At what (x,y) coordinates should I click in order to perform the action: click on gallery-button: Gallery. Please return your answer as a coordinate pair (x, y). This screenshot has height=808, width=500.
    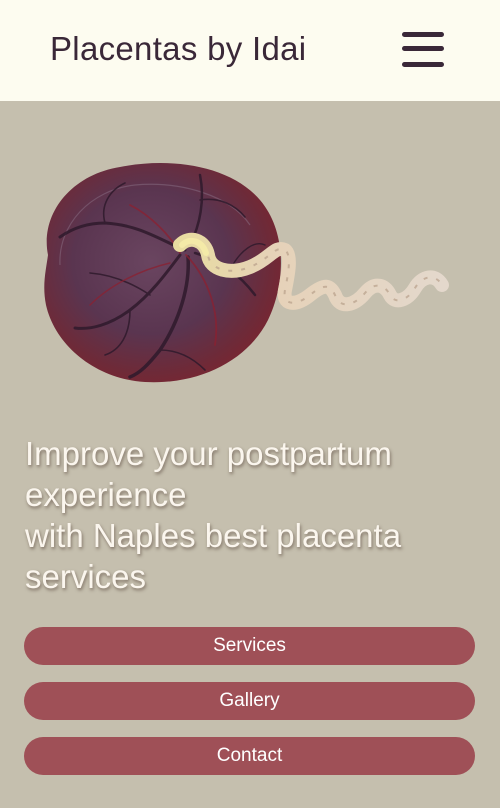
    Looking at the image, I should click on (249, 701).